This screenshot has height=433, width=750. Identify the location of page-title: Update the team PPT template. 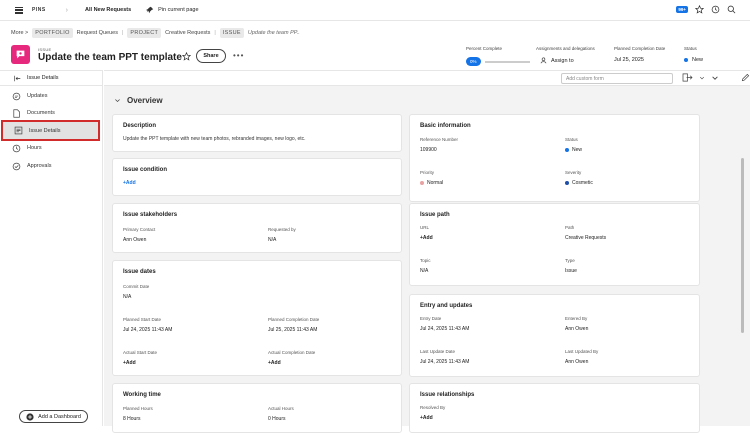
(110, 57).